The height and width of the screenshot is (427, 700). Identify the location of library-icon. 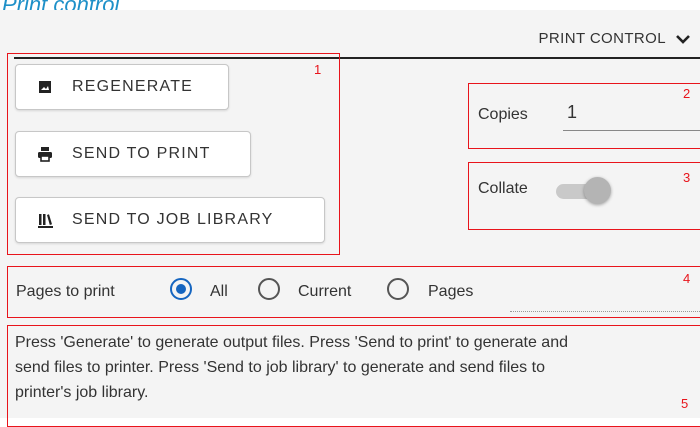
(45, 220).